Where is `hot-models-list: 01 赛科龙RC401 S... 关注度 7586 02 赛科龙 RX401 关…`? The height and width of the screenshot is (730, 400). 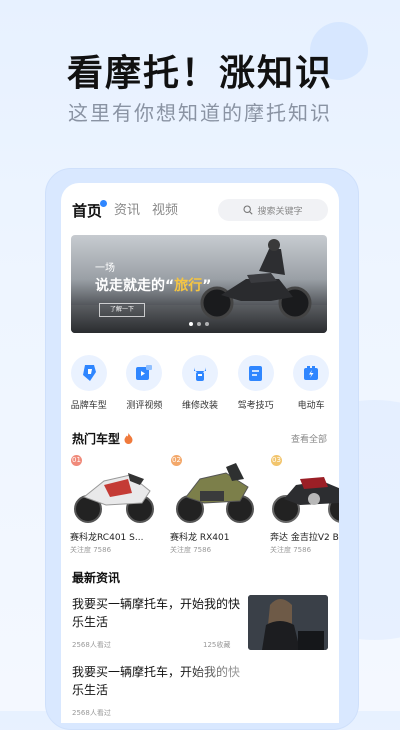 hot-models-list: 01 赛科龙RC401 S... 关注度 7586 02 赛科龙 RX401 关… is located at coordinates (204, 504).